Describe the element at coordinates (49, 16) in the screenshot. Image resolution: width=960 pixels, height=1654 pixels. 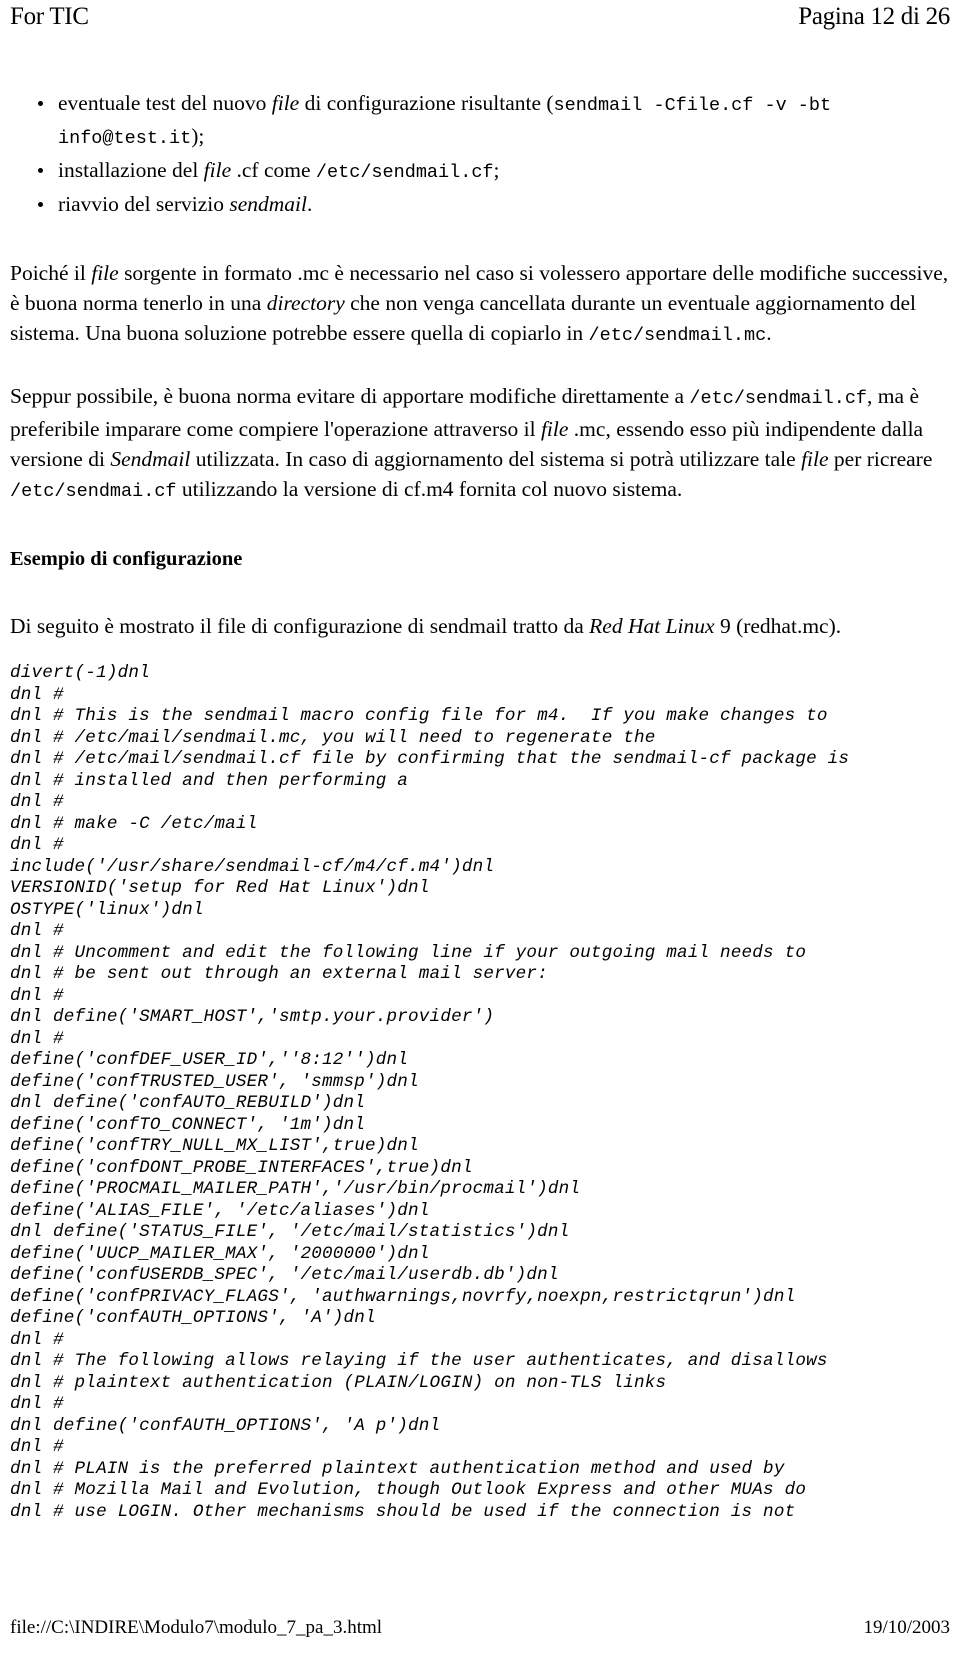
I see `header-title: For TIC` at that location.